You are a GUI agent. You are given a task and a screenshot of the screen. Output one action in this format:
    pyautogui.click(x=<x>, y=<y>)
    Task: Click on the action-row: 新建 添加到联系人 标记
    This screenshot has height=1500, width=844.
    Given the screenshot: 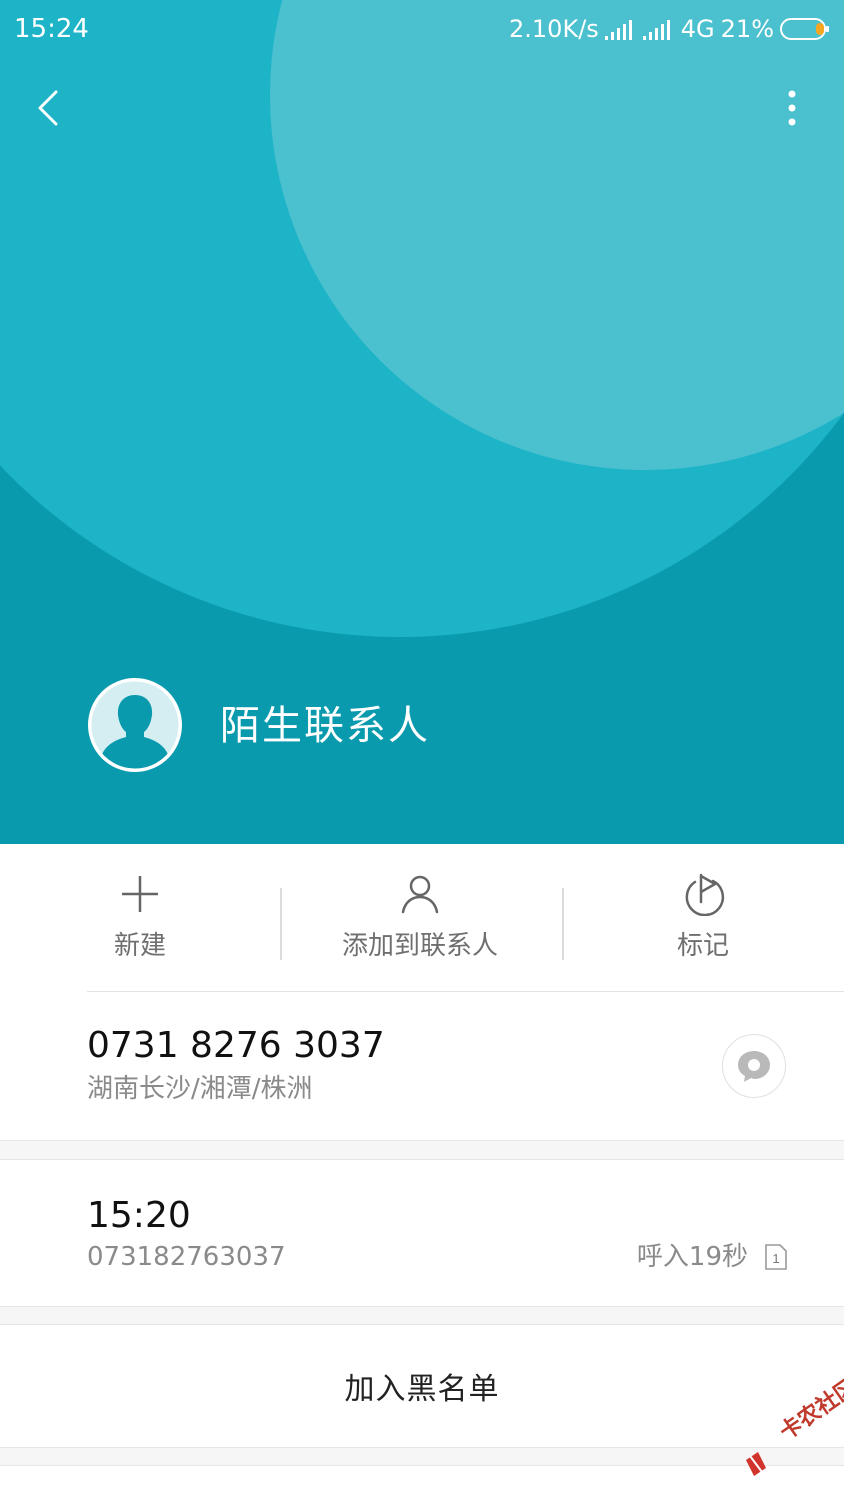 What is the action you would take?
    pyautogui.click(x=422, y=918)
    